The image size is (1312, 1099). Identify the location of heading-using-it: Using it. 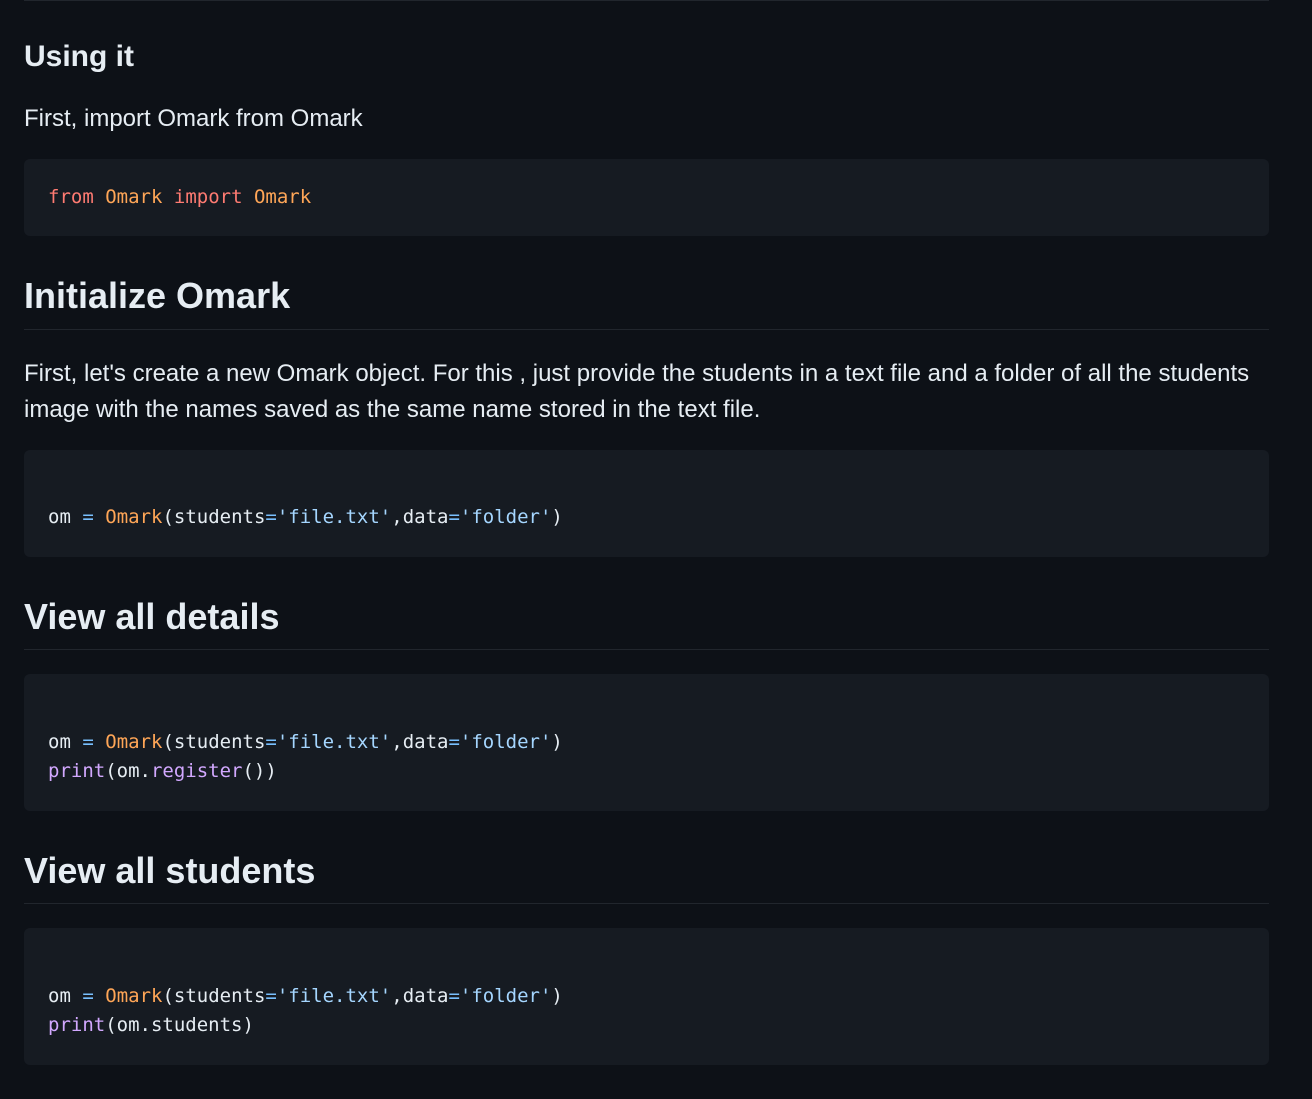
(79, 56).